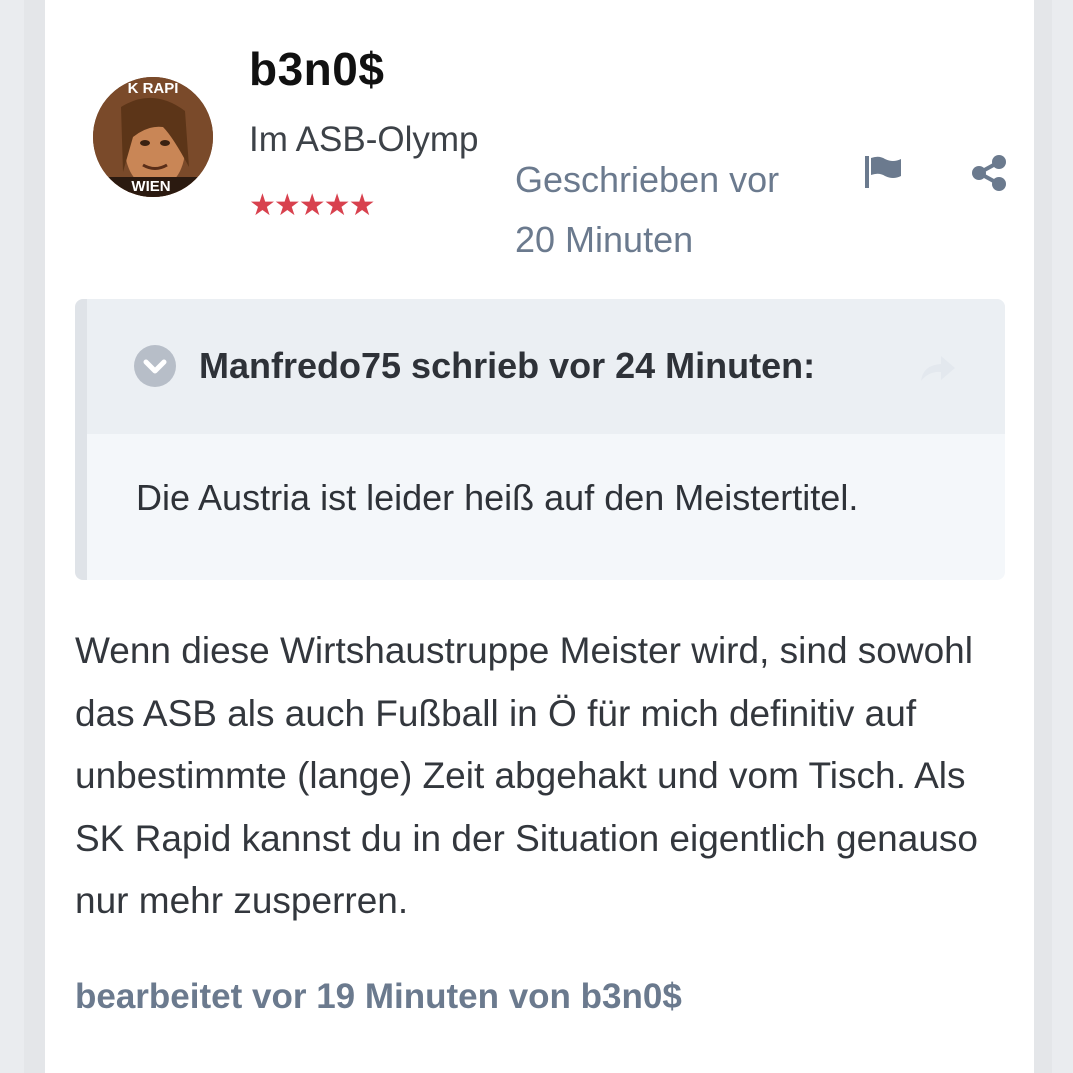 The width and height of the screenshot is (1073, 1073). Describe the element at coordinates (316, 69) in the screenshot. I see `author-name: b3n0$` at that location.